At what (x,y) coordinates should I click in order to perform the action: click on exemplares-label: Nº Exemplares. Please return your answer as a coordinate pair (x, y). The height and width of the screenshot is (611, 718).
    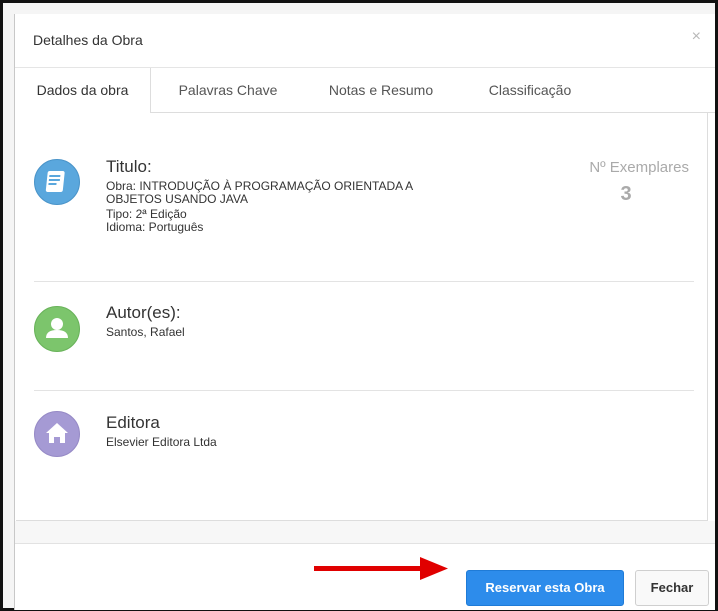
    Looking at the image, I should click on (639, 167).